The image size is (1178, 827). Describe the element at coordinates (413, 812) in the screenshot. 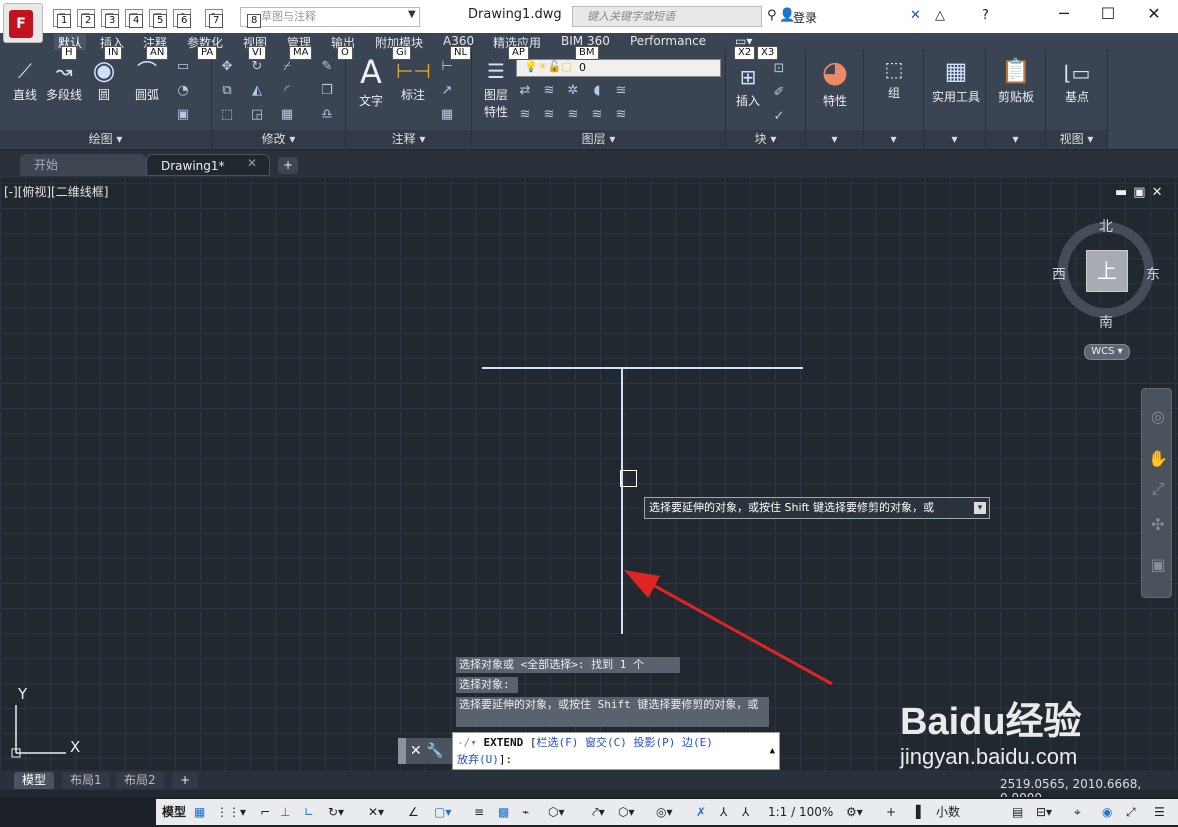

I see `osnap-icon: ∠` at that location.